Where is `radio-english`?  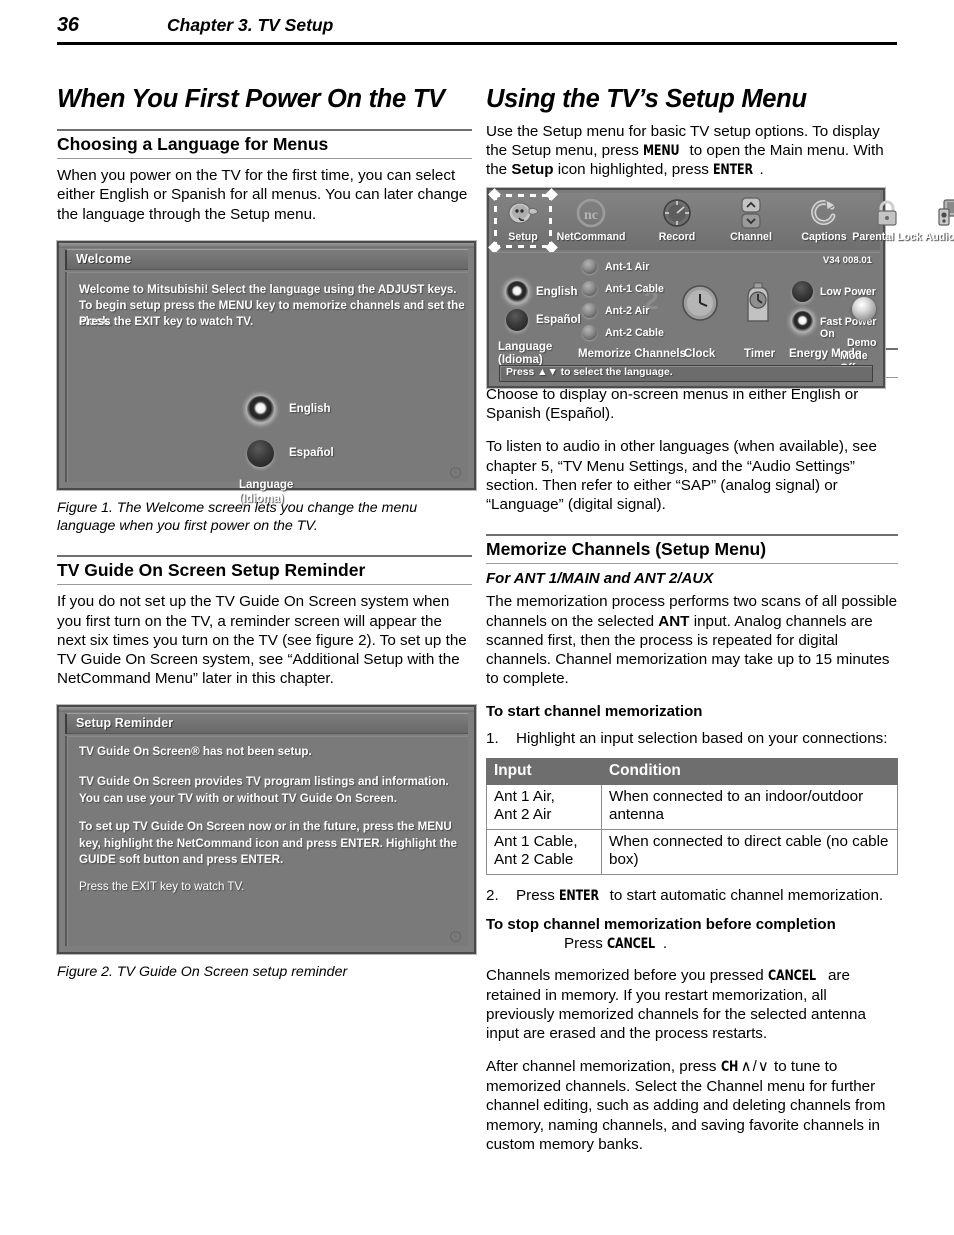 radio-english is located at coordinates (260, 409).